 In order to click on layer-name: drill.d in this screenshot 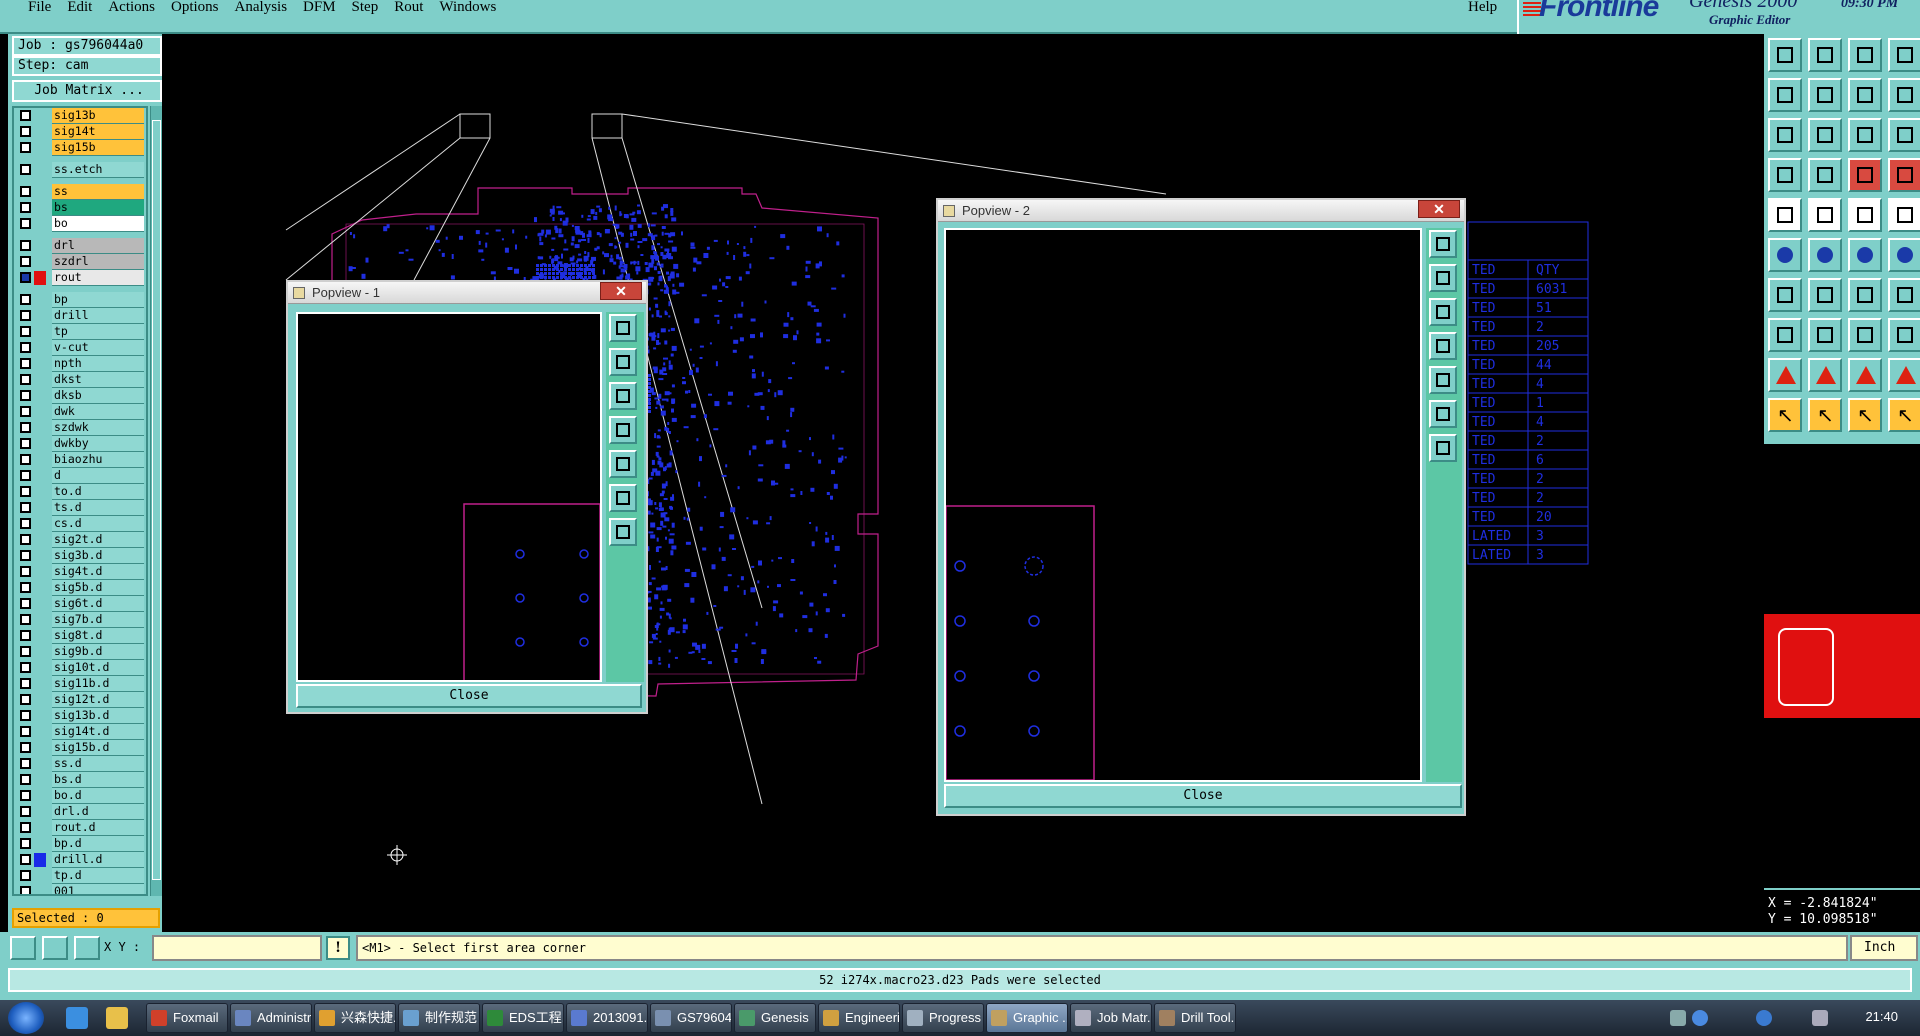, I will do `click(98, 860)`.